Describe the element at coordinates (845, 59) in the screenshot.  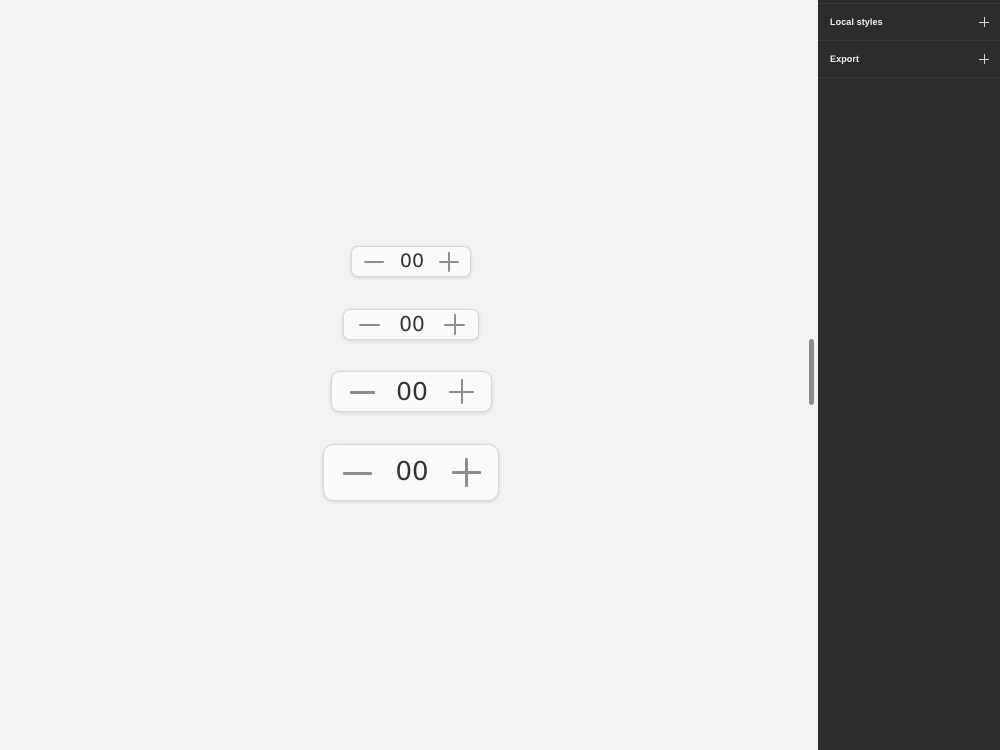
I see `section-label: Export` at that location.